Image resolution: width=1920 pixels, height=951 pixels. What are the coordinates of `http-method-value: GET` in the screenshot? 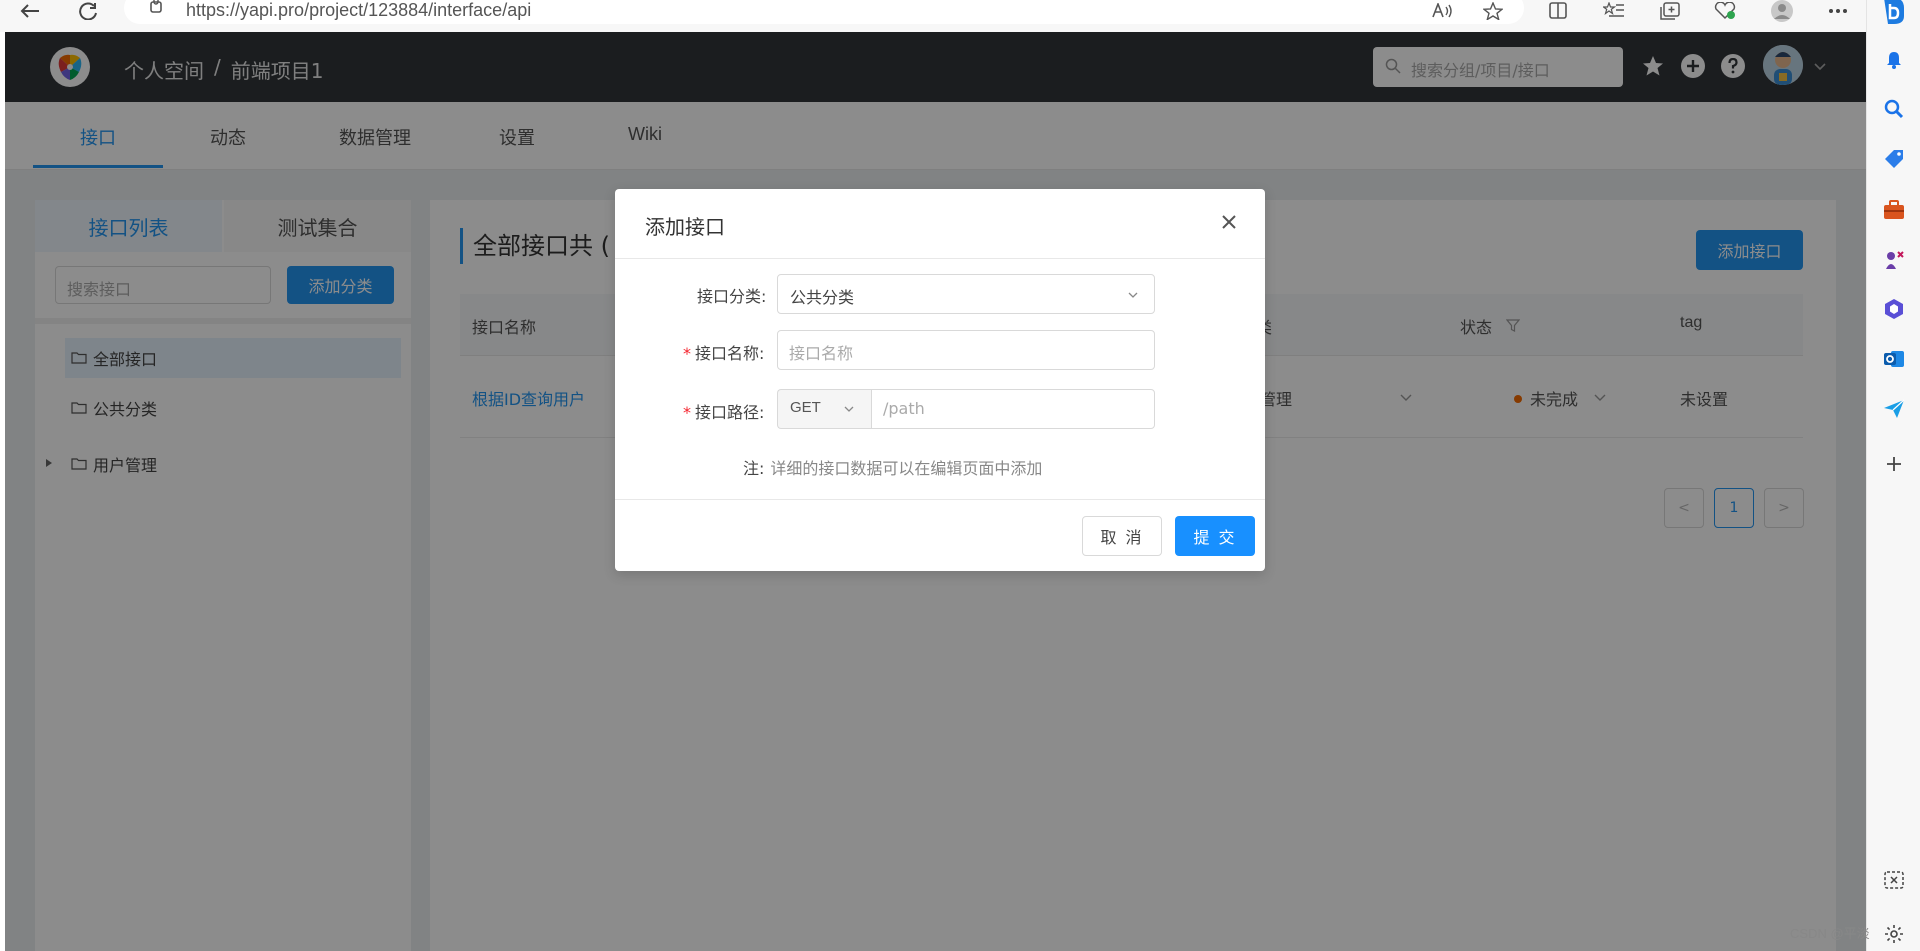 It's located at (805, 407).